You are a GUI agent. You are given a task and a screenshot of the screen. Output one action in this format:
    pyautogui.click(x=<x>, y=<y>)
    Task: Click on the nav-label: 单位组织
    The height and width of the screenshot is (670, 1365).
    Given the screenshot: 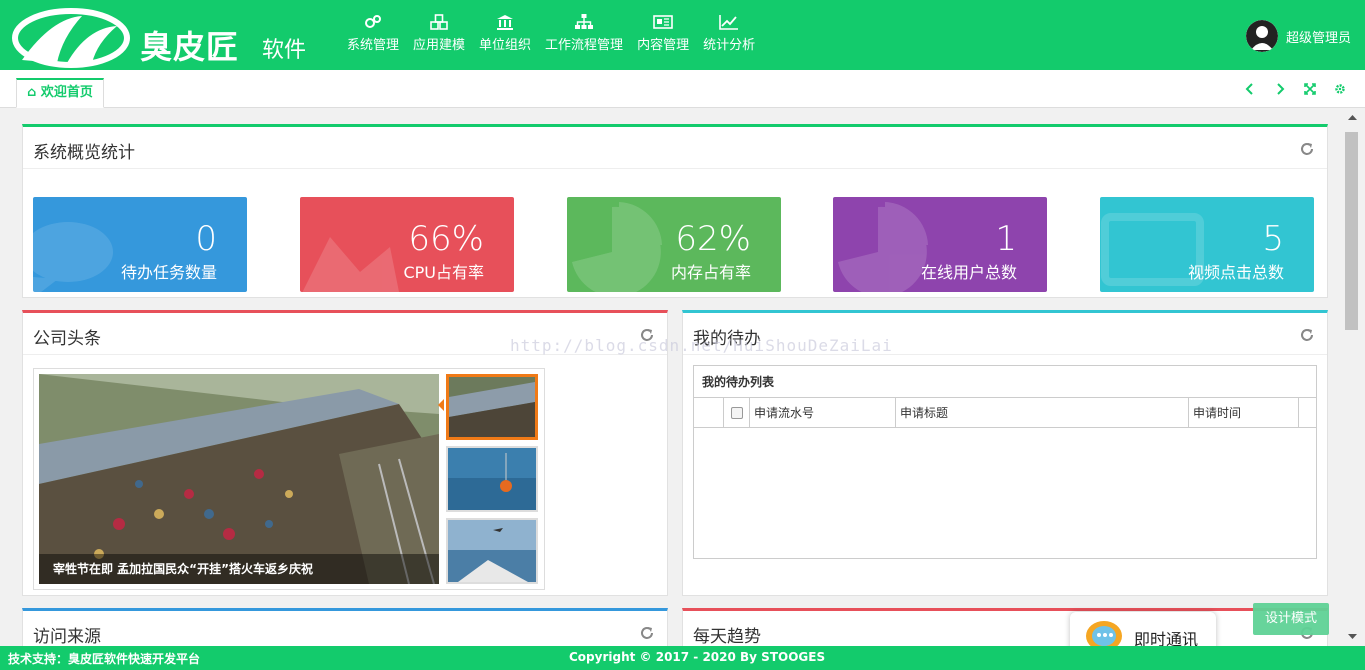 What is the action you would take?
    pyautogui.click(x=505, y=45)
    